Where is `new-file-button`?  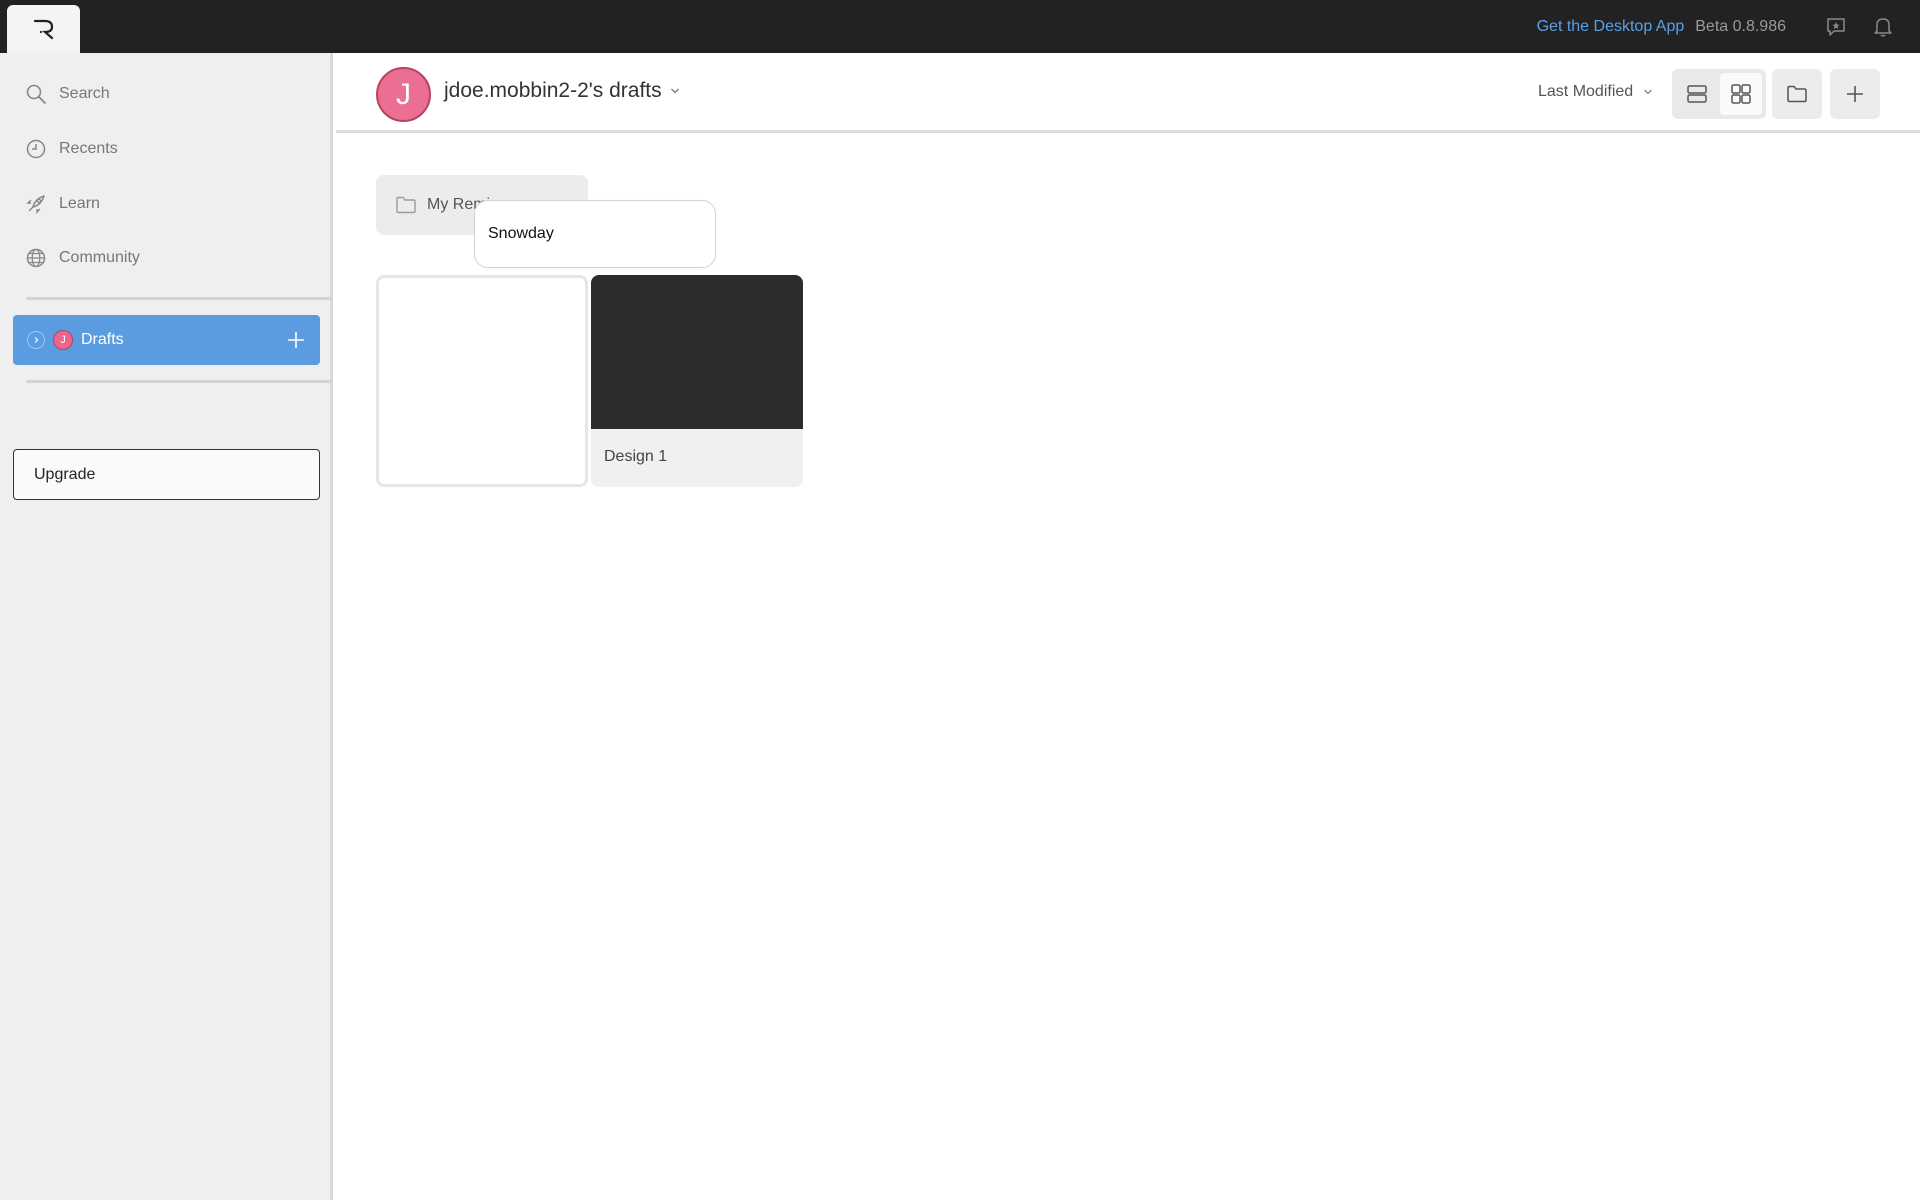 new-file-button is located at coordinates (1855, 94).